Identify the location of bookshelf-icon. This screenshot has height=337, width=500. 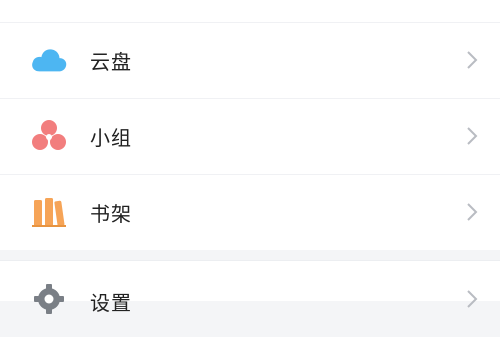
(49, 212).